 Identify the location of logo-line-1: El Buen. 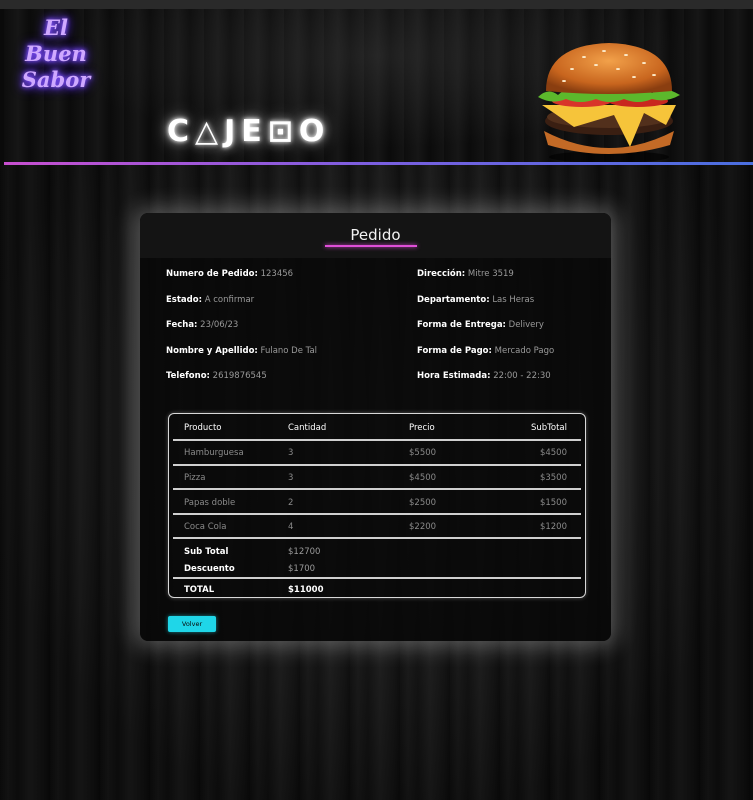
(56, 40).